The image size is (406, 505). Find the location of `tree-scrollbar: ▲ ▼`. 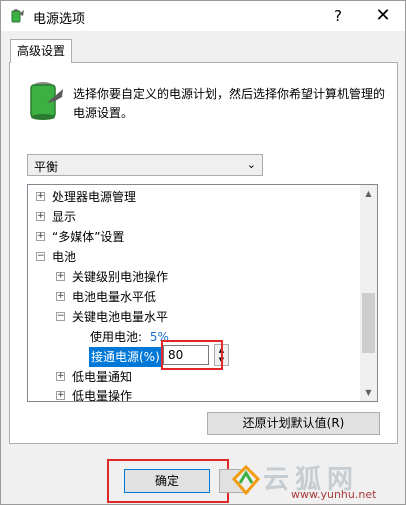

tree-scrollbar: ▲ ▼ is located at coordinates (368, 293).